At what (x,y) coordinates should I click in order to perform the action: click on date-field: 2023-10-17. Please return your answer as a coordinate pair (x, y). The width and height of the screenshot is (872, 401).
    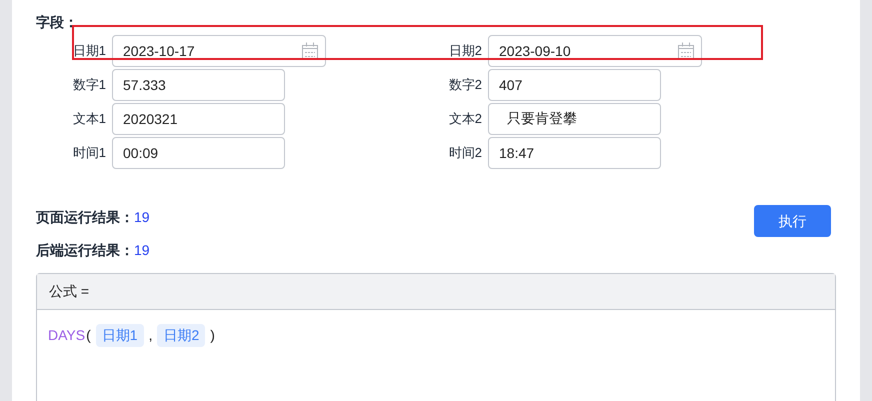
    Looking at the image, I should click on (219, 51).